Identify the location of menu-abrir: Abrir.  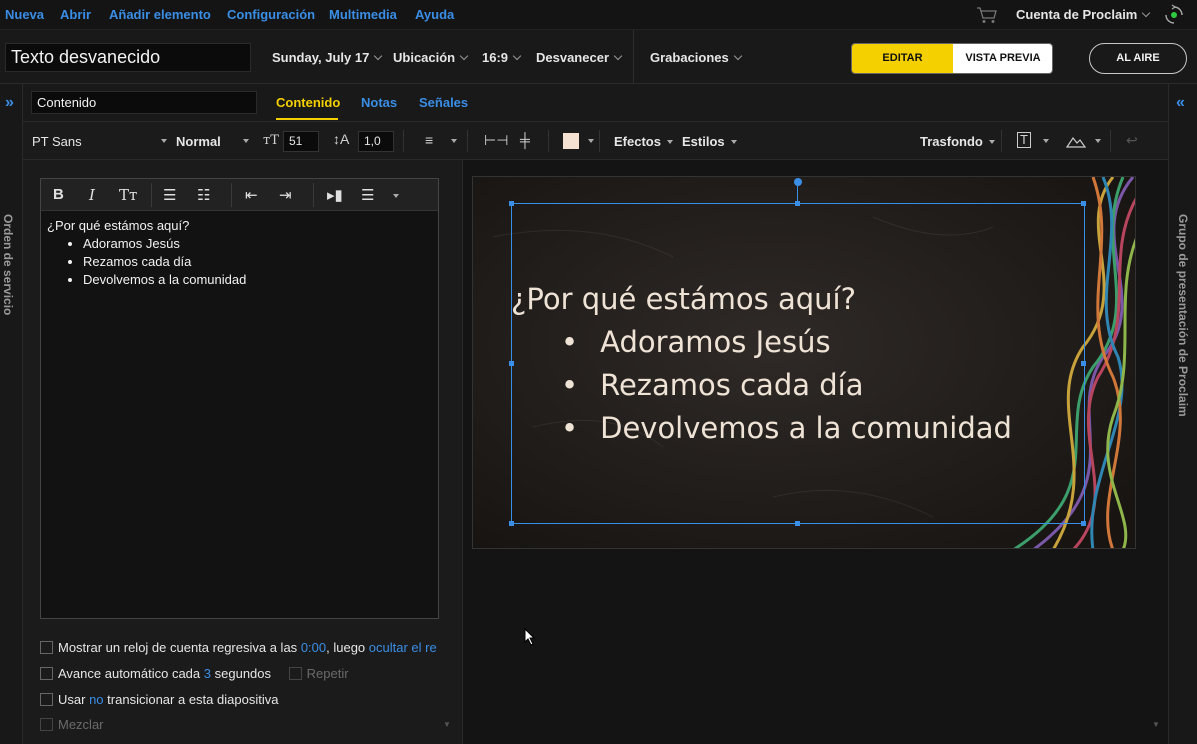
(75, 14).